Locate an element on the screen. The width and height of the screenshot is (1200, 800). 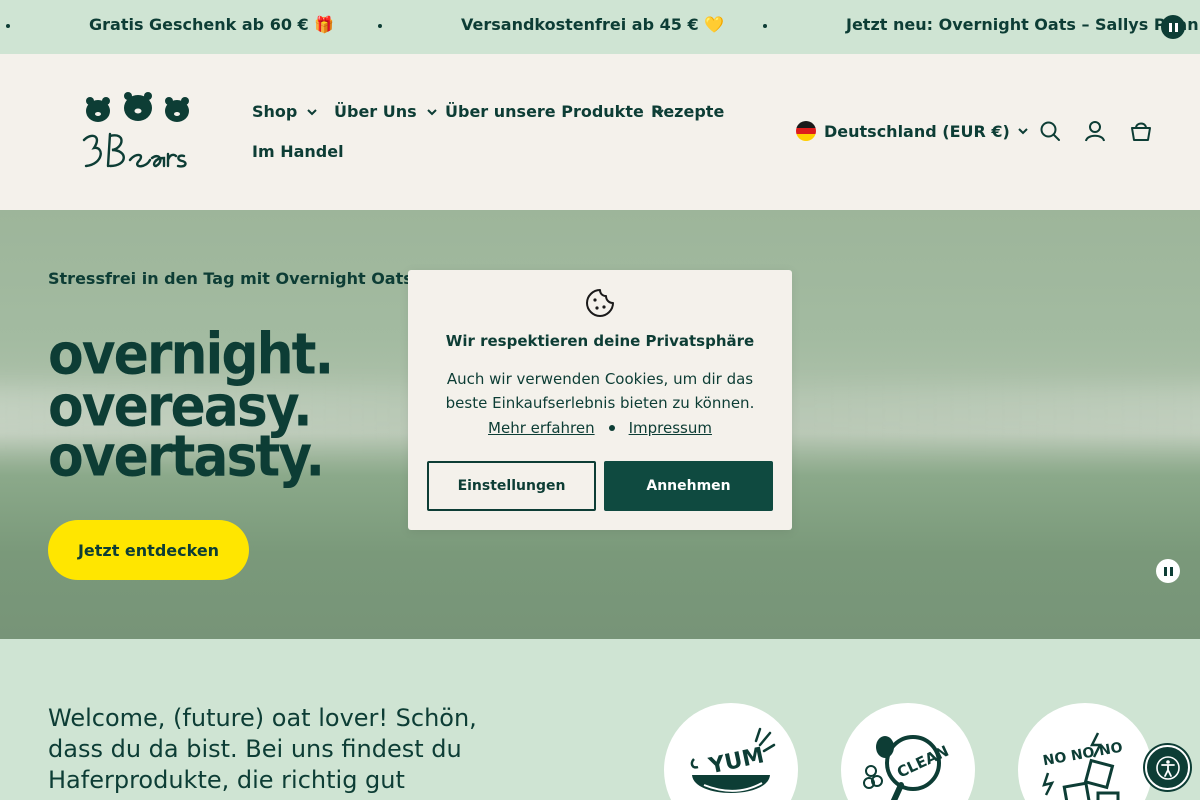
cookie-icon is located at coordinates (600, 303).